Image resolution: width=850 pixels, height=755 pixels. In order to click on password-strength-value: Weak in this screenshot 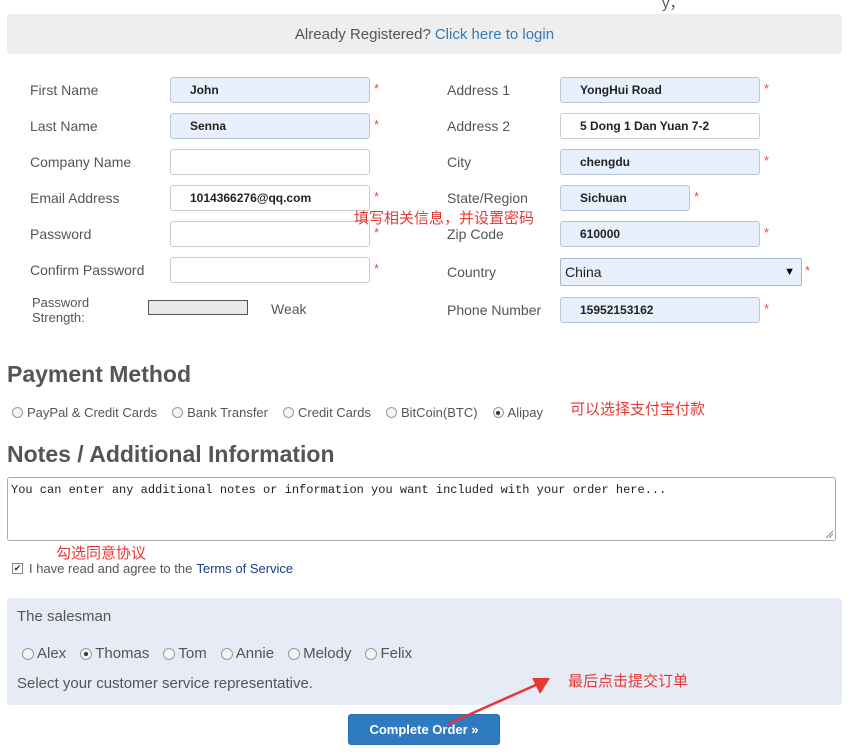, I will do `click(289, 309)`.